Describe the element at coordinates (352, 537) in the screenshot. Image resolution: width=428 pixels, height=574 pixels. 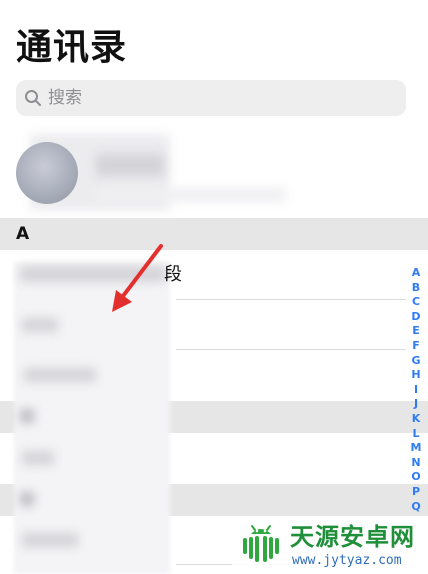
I see `watermark-title: 天源安卓网` at that location.